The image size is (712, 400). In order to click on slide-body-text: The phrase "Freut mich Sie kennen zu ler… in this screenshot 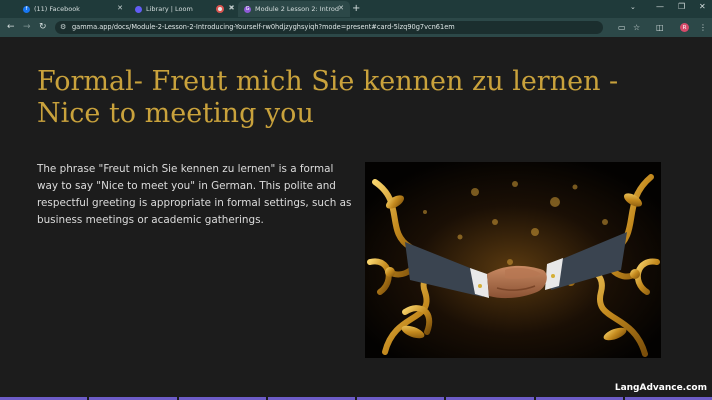, I will do `click(194, 194)`.